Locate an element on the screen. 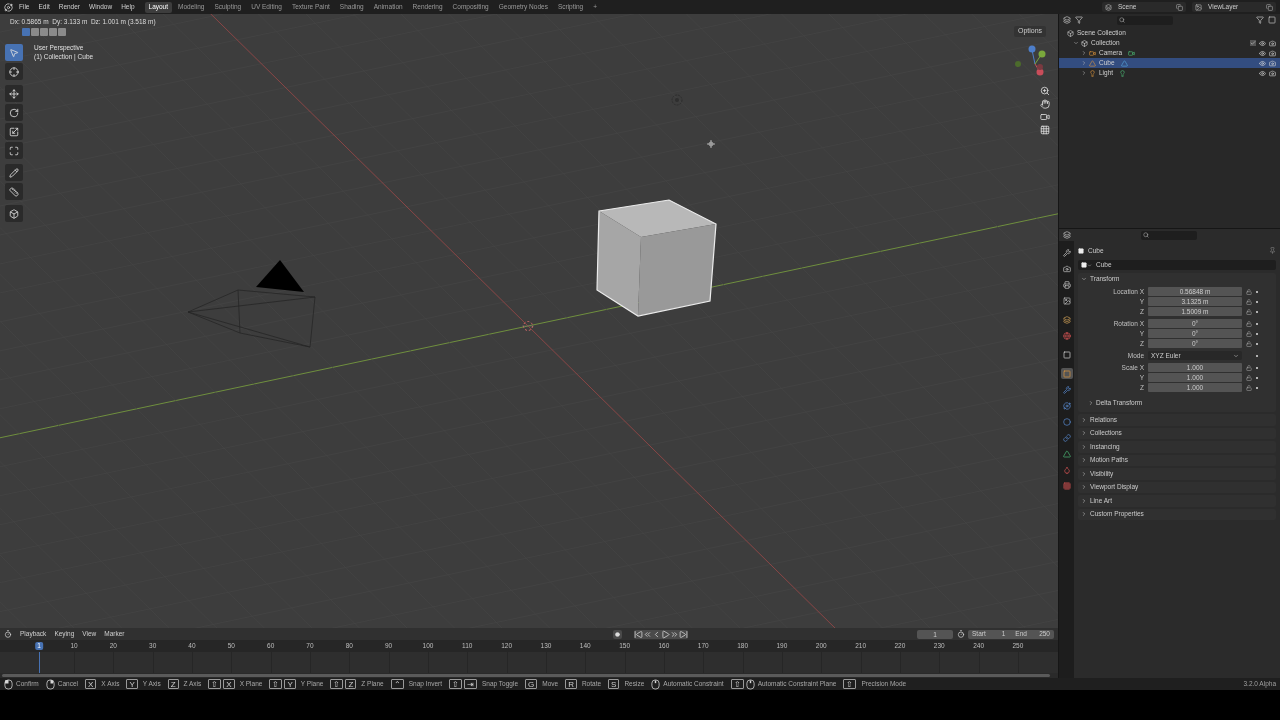  crosshair-icon is located at coordinates (14, 71).